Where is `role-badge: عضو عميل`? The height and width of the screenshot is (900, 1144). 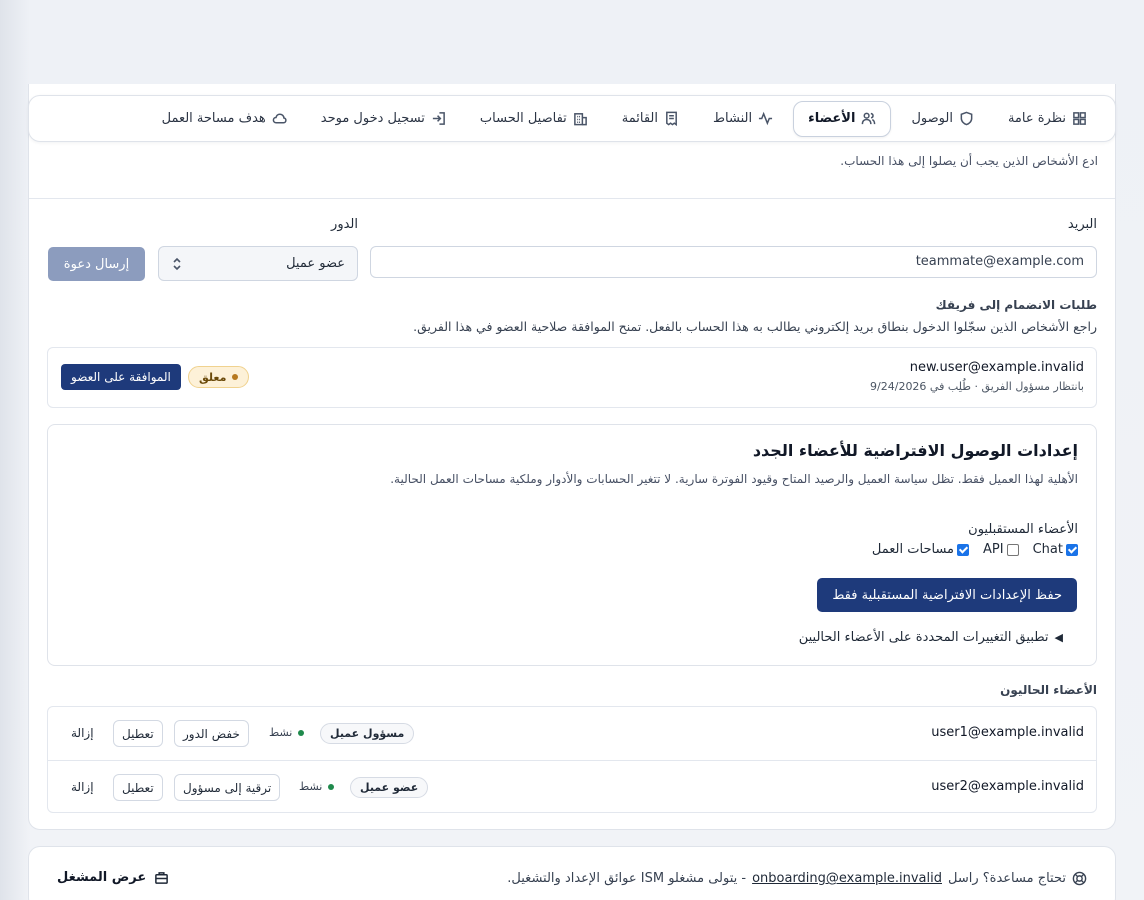
role-badge: عضو عميل is located at coordinates (389, 787).